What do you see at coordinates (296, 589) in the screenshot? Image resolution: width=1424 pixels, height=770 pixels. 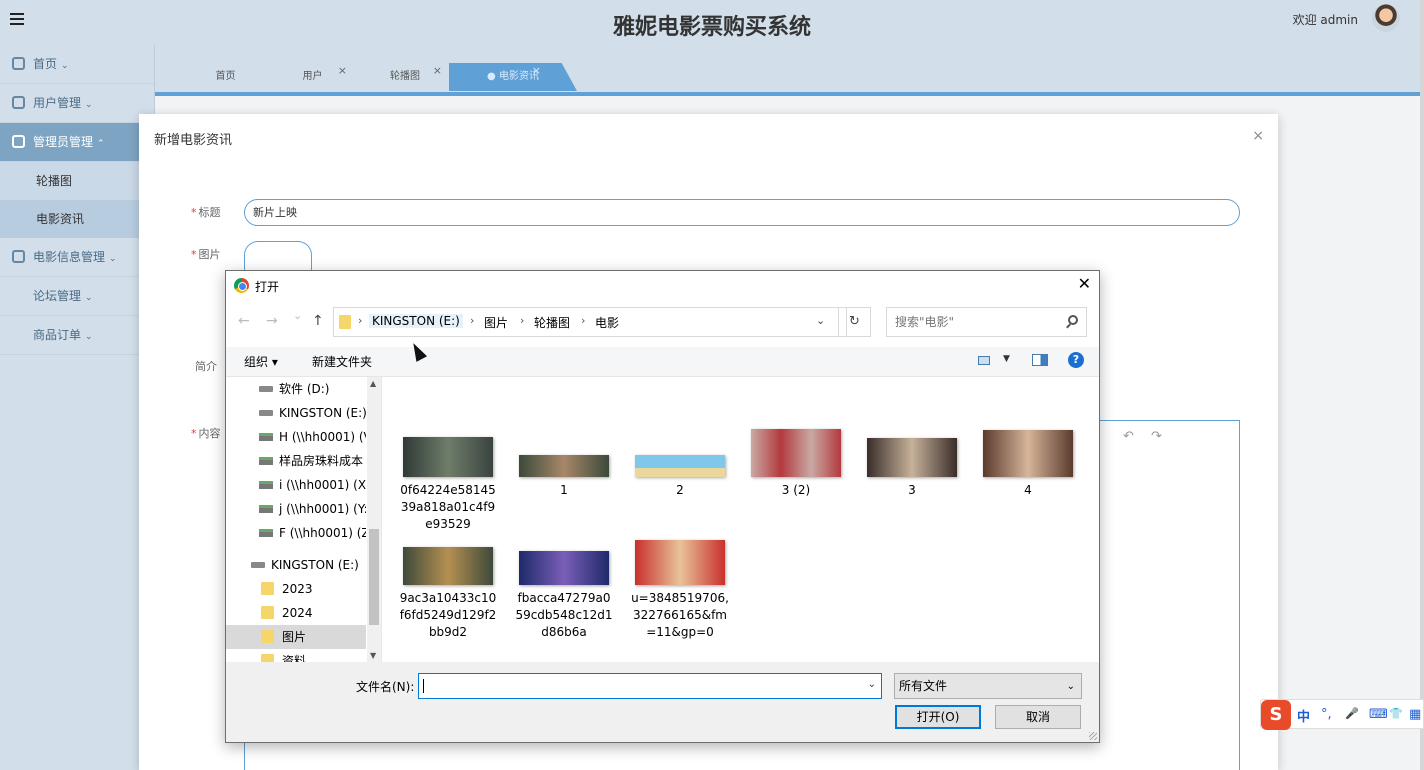 I see `tree-item-2023: 2023` at bounding box center [296, 589].